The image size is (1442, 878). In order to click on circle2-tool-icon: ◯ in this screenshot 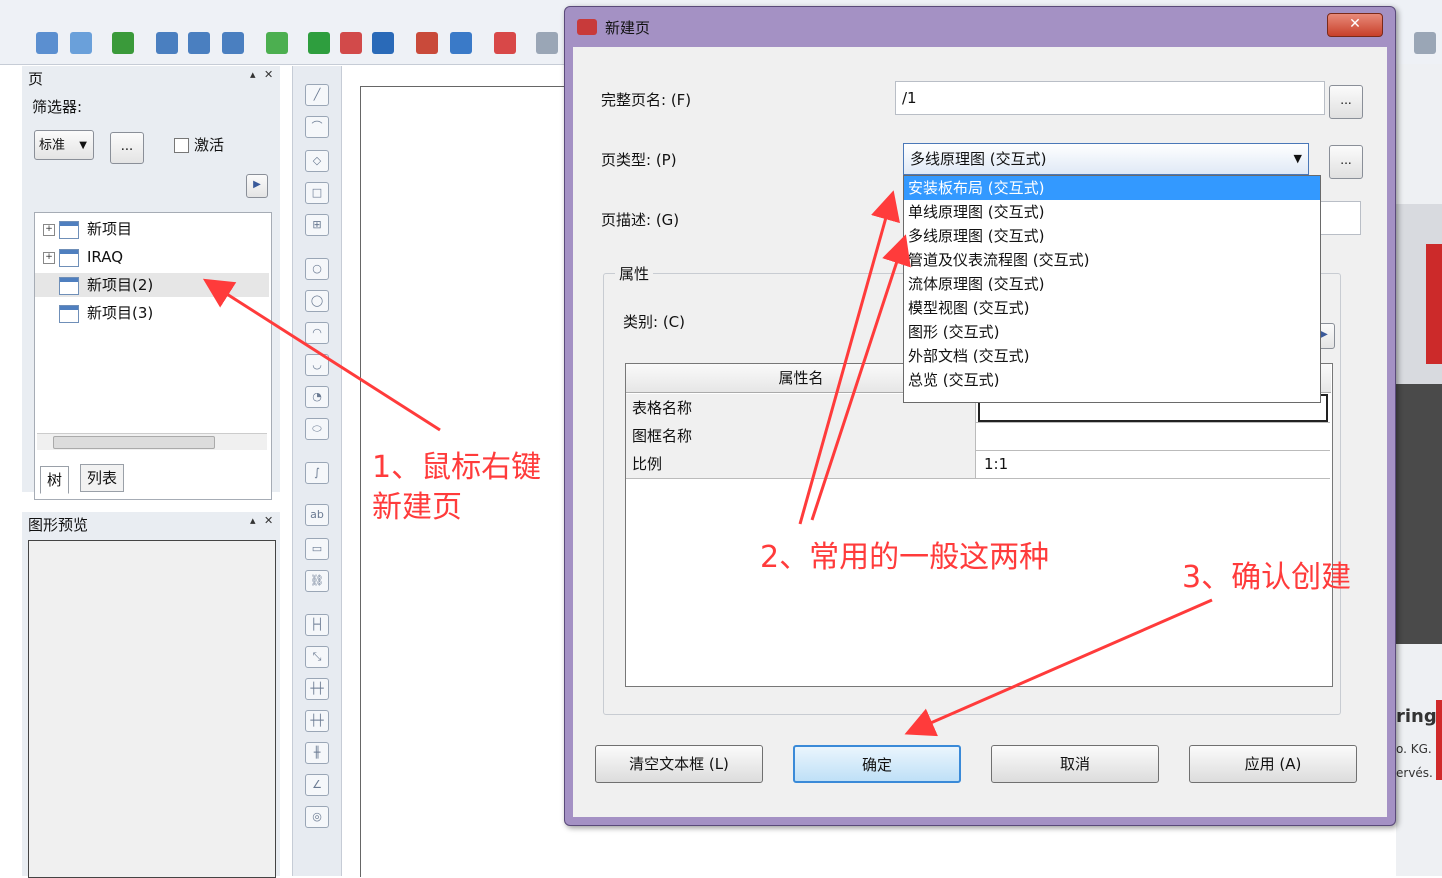, I will do `click(317, 301)`.